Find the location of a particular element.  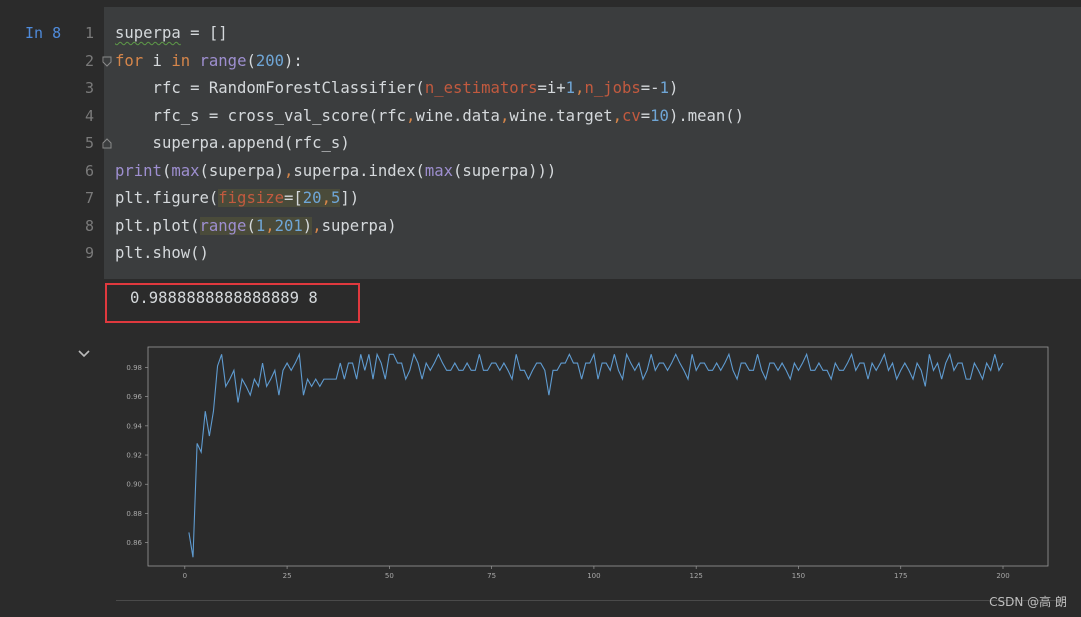

fold-toggle-icon is located at coordinates (107, 61).